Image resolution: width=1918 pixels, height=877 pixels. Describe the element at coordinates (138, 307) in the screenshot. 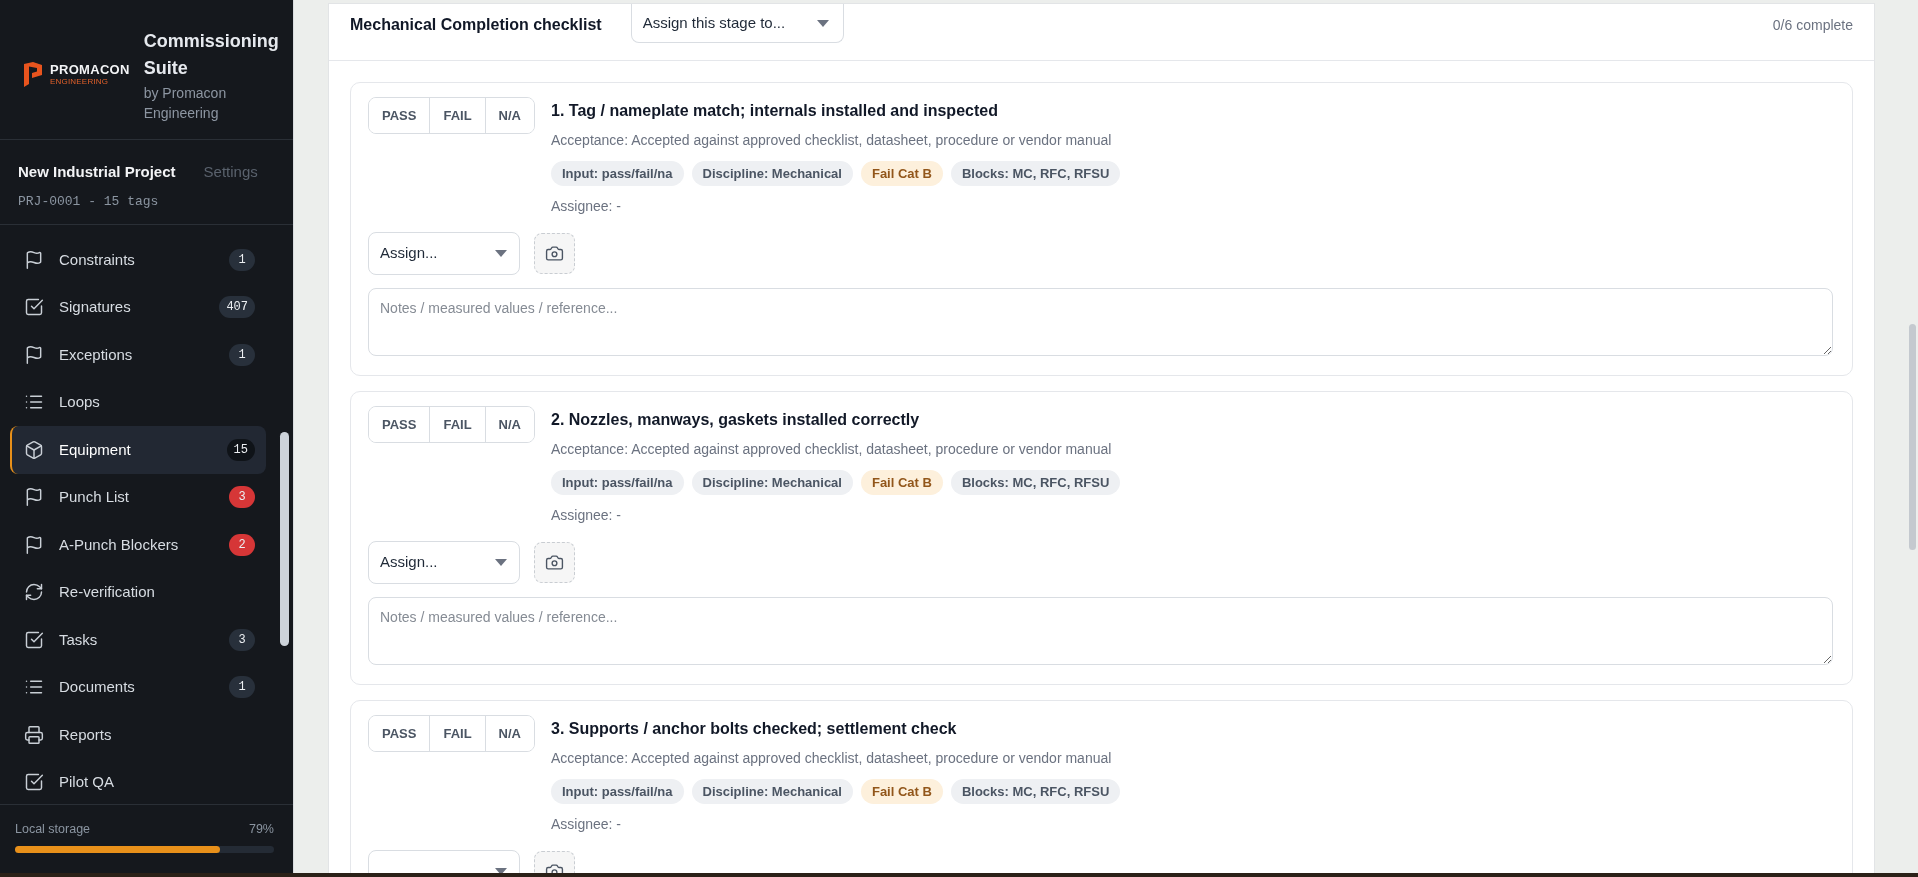

I see `sidebar-nav-item: Signatures 407` at that location.